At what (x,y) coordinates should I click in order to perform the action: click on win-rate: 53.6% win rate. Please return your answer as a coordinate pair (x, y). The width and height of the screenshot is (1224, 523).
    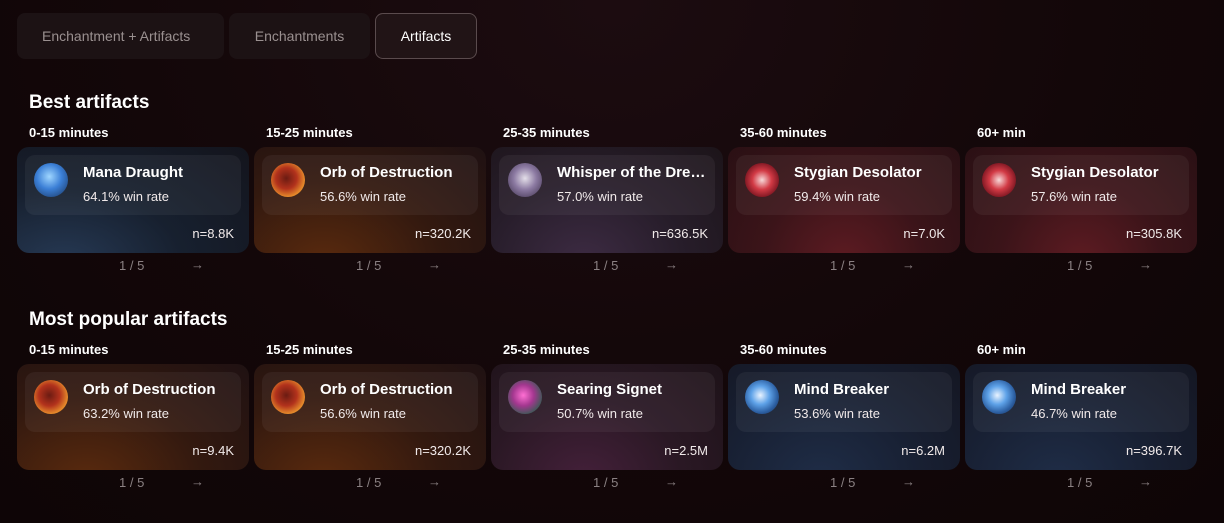
    Looking at the image, I should click on (837, 413).